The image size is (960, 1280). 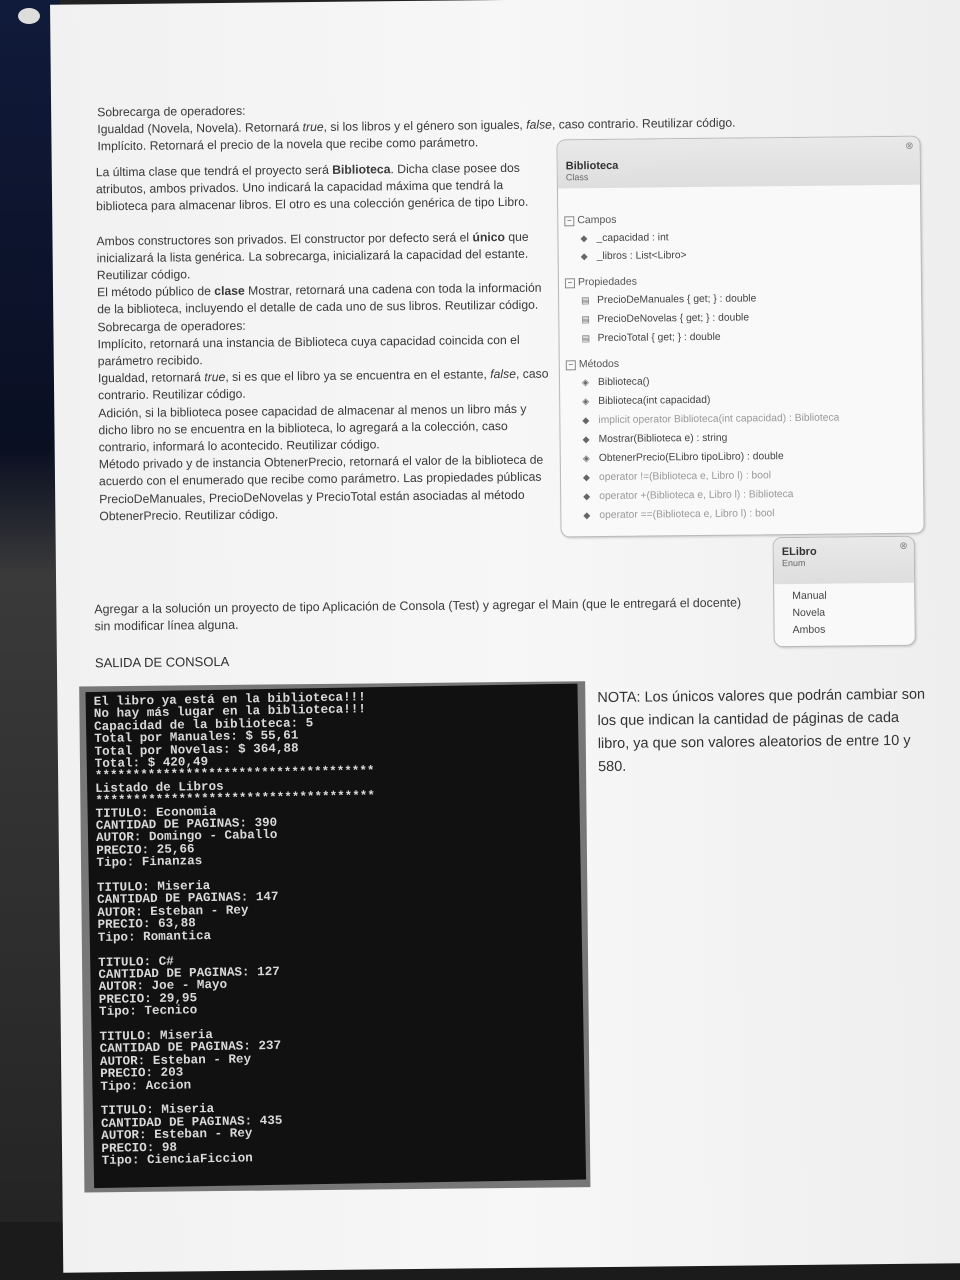 I want to click on property-item: ▤ PrecioTotal { get; } : double, so click(x=650, y=338).